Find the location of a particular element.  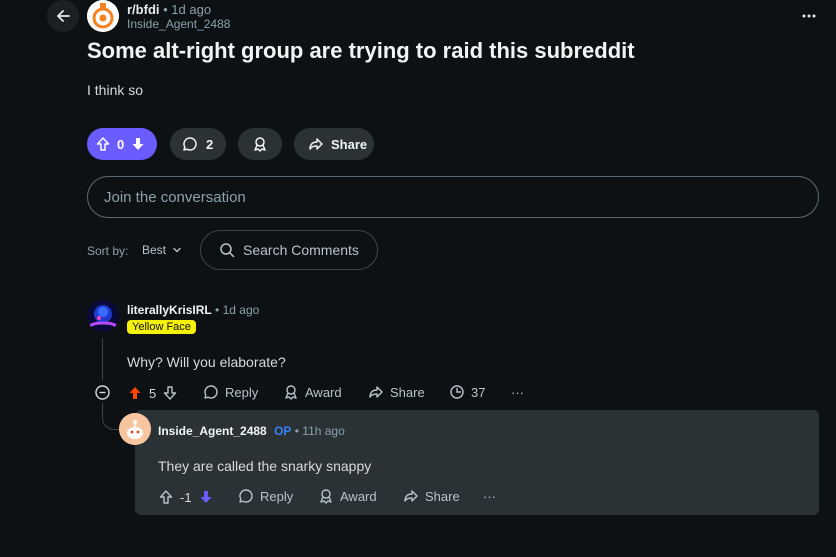

comment-actions: 5 is located at coordinates (152, 393).